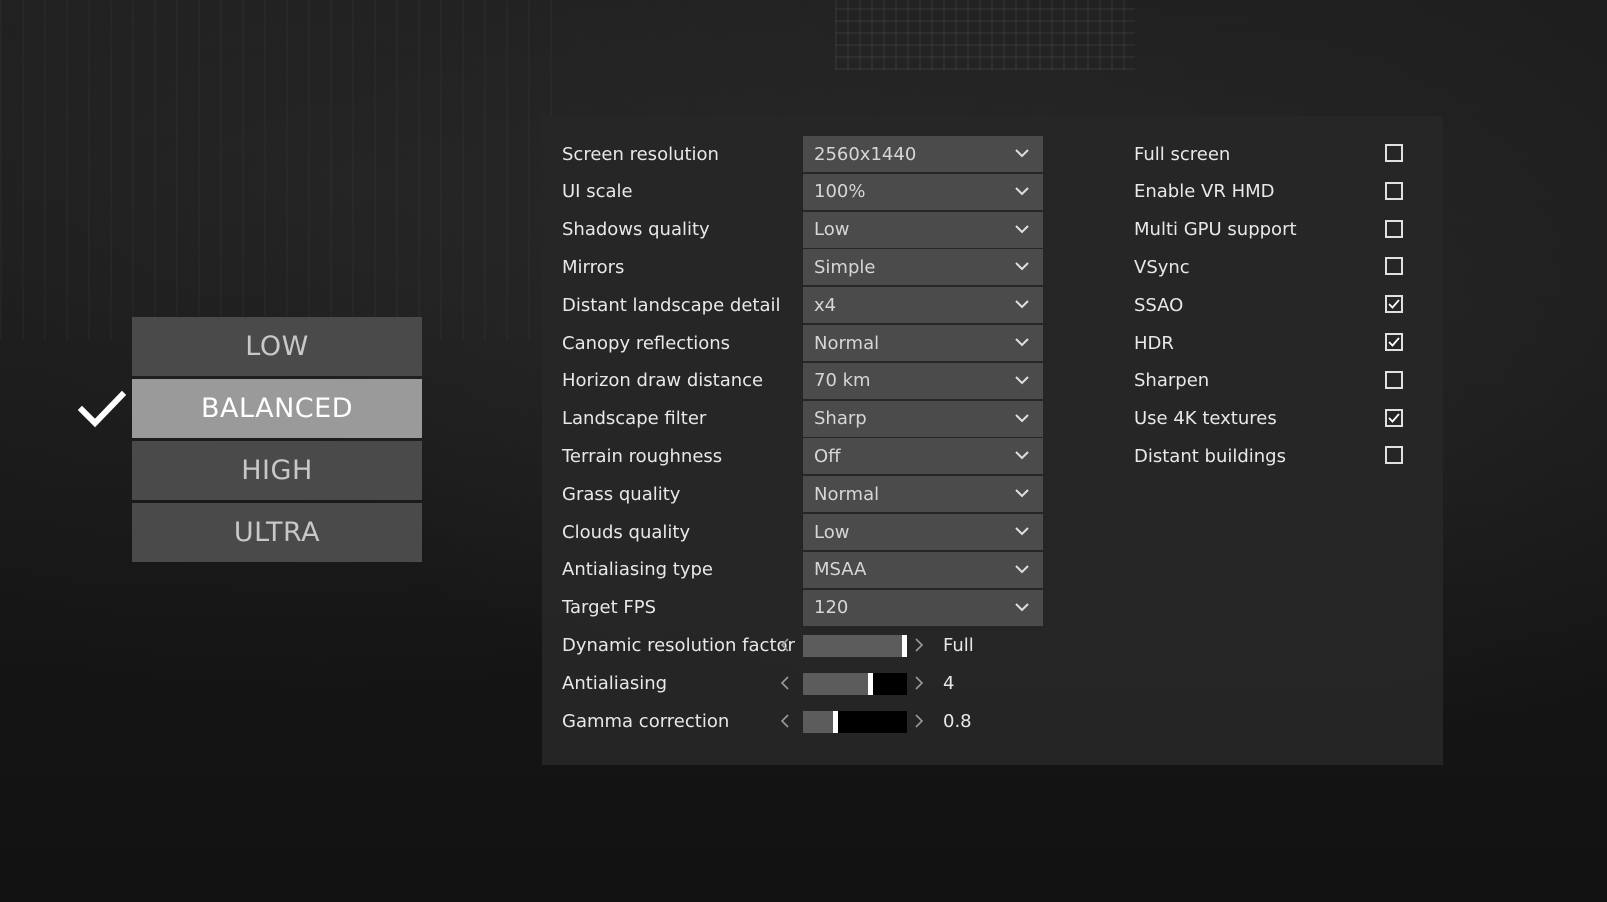 Image resolution: width=1607 pixels, height=902 pixels. I want to click on preset-balanced-button: BALANCED, so click(277, 408).